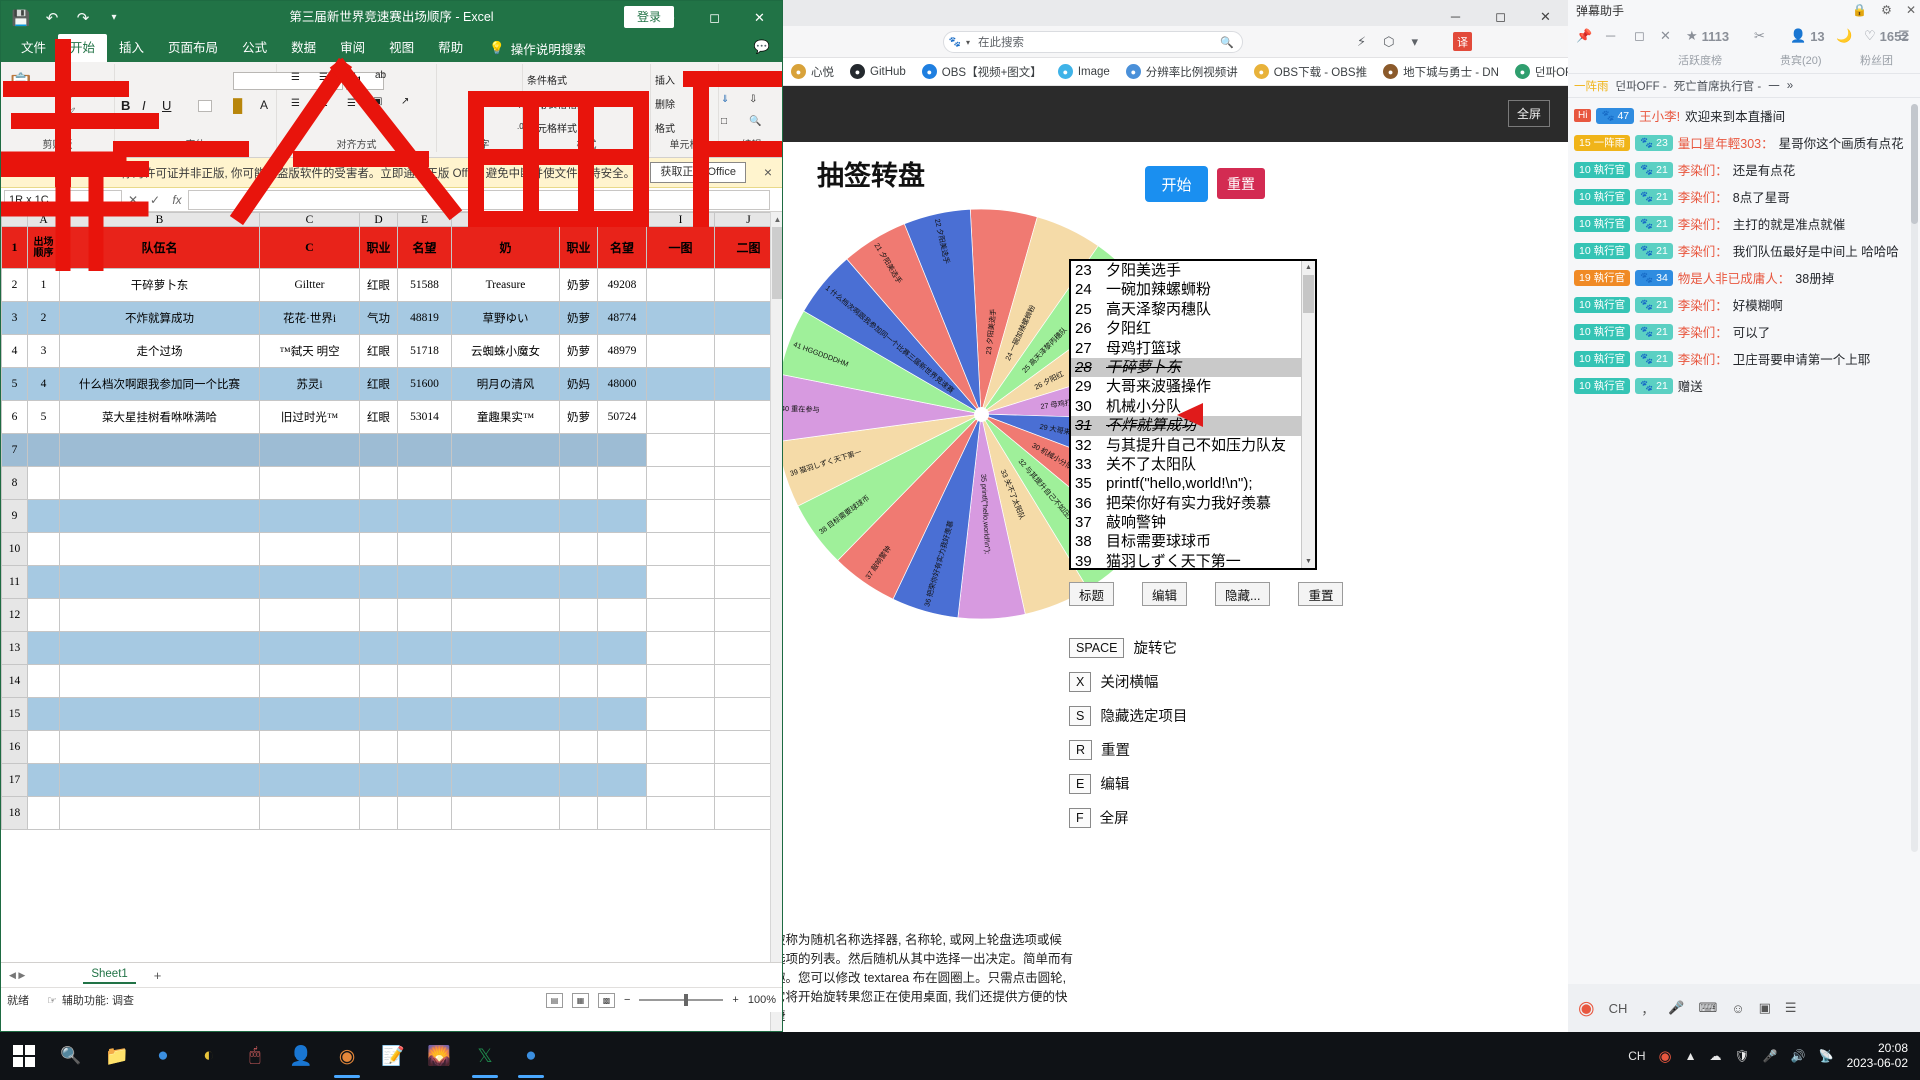 The width and height of the screenshot is (1920, 1080). What do you see at coordinates (391, 48) in the screenshot?
I see `ribbon-tabs: 文件 开始 插入 页面布局 公式 数据 审阅 视图 帮助 💡 操作说明搜索 💬` at bounding box center [391, 48].